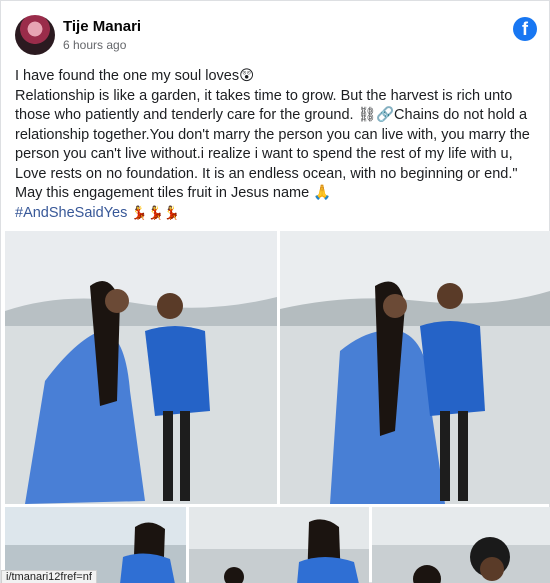  Describe the element at coordinates (35, 35) in the screenshot. I see `avatar` at that location.